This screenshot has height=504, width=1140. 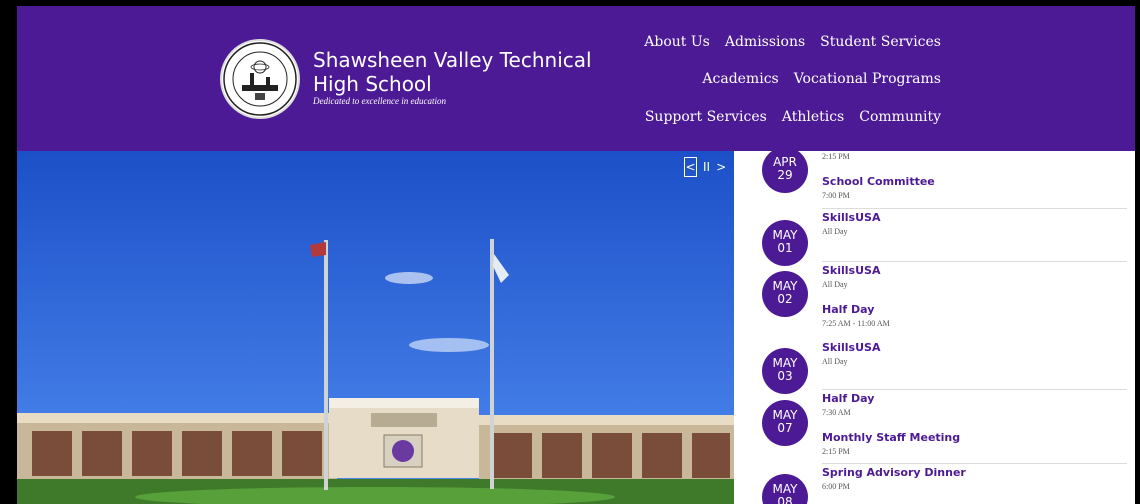 What do you see at coordinates (785, 294) in the screenshot?
I see `date-badge: MAY 02` at bounding box center [785, 294].